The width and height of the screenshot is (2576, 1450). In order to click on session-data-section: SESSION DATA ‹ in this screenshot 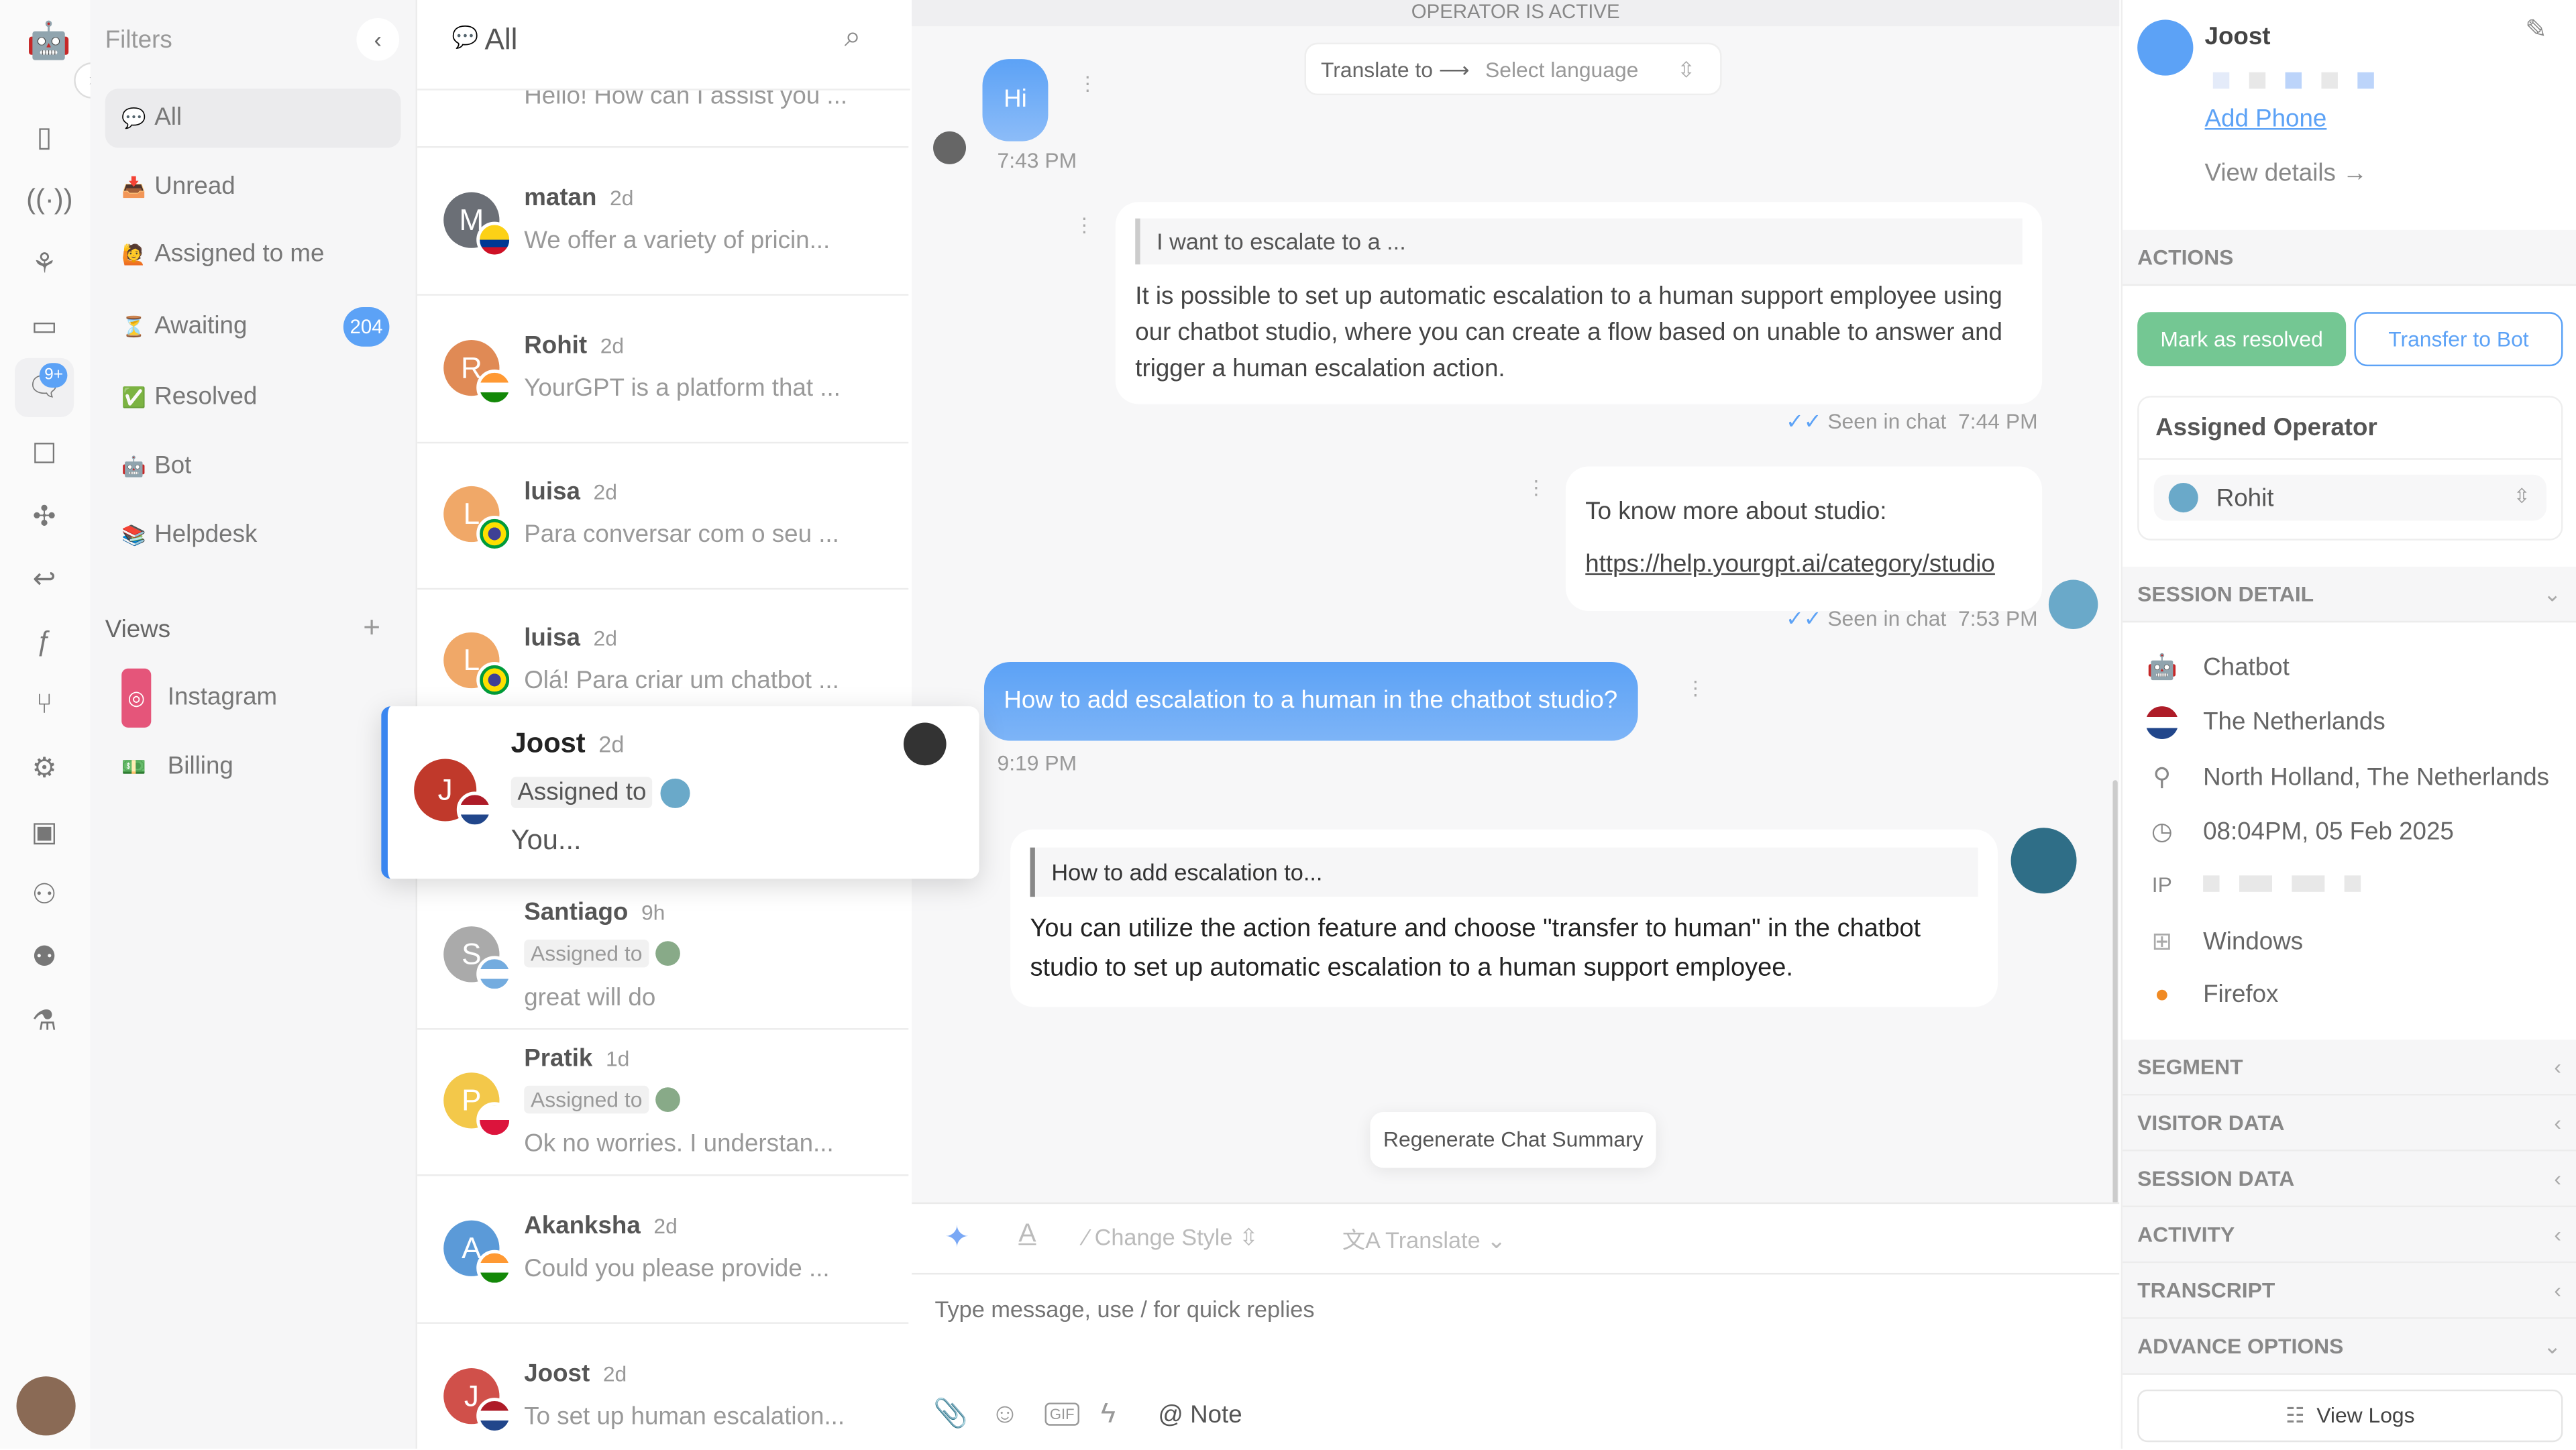, I will do `click(2349, 1179)`.